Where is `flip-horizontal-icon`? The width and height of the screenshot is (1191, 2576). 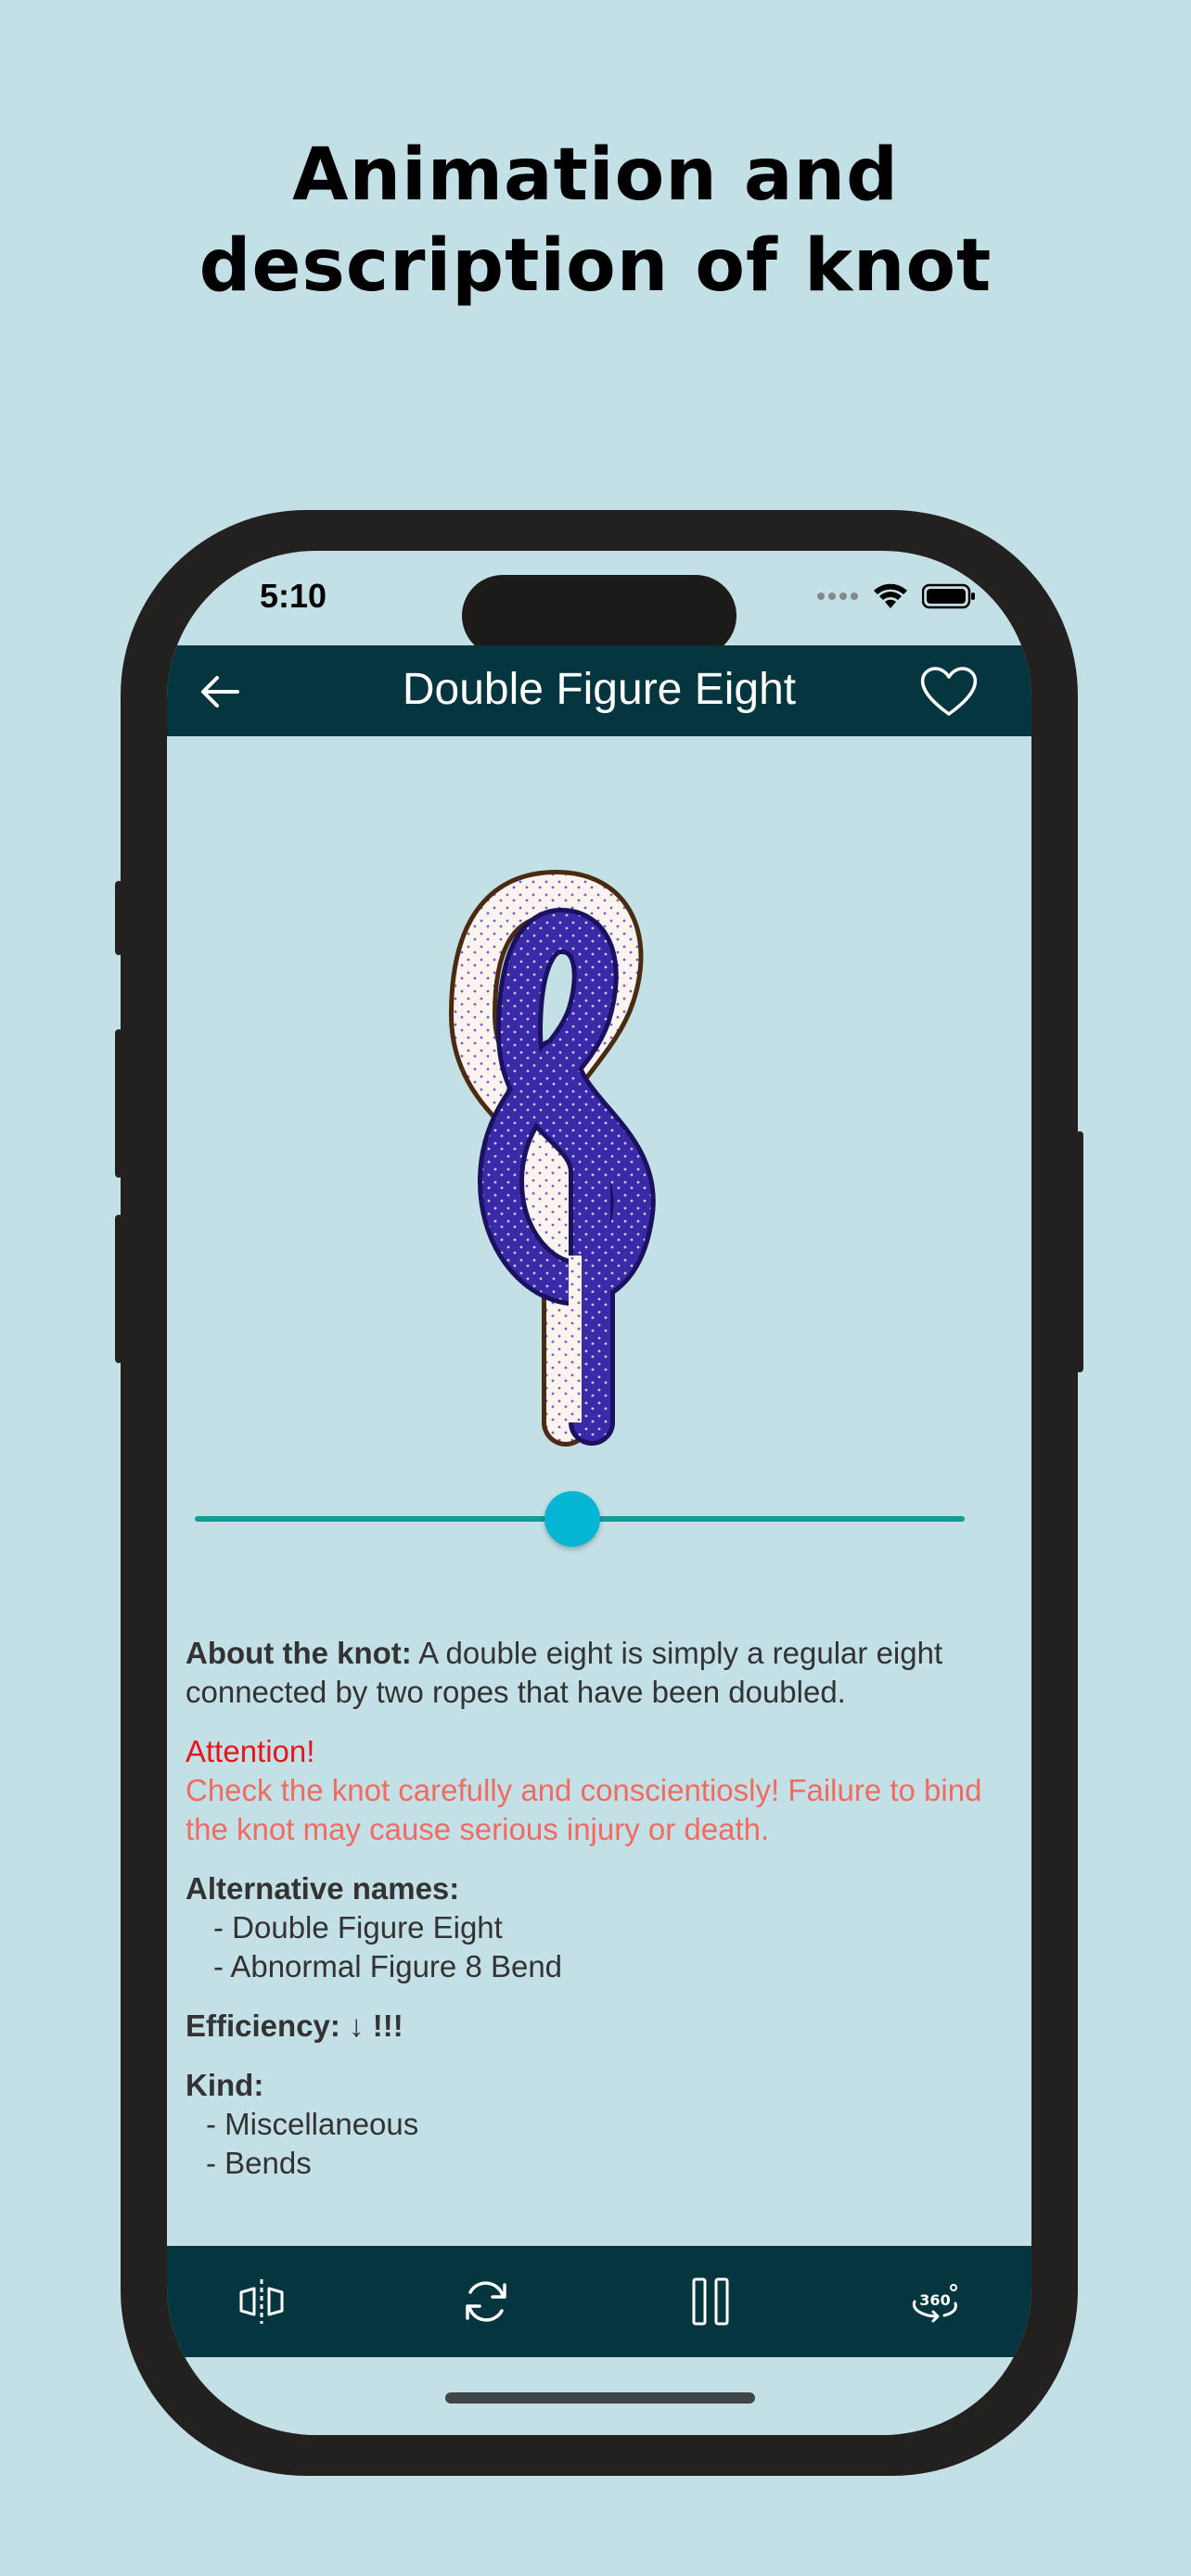
flip-horizontal-icon is located at coordinates (261, 2301).